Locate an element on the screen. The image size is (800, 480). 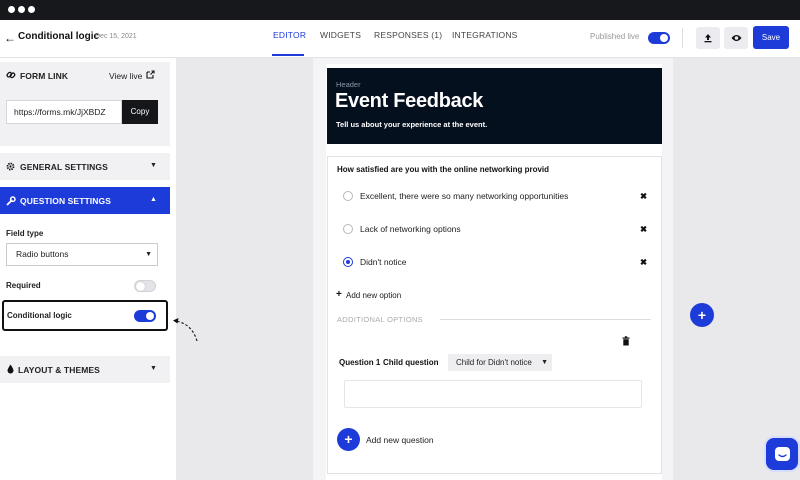
upload-button is located at coordinates (708, 38).